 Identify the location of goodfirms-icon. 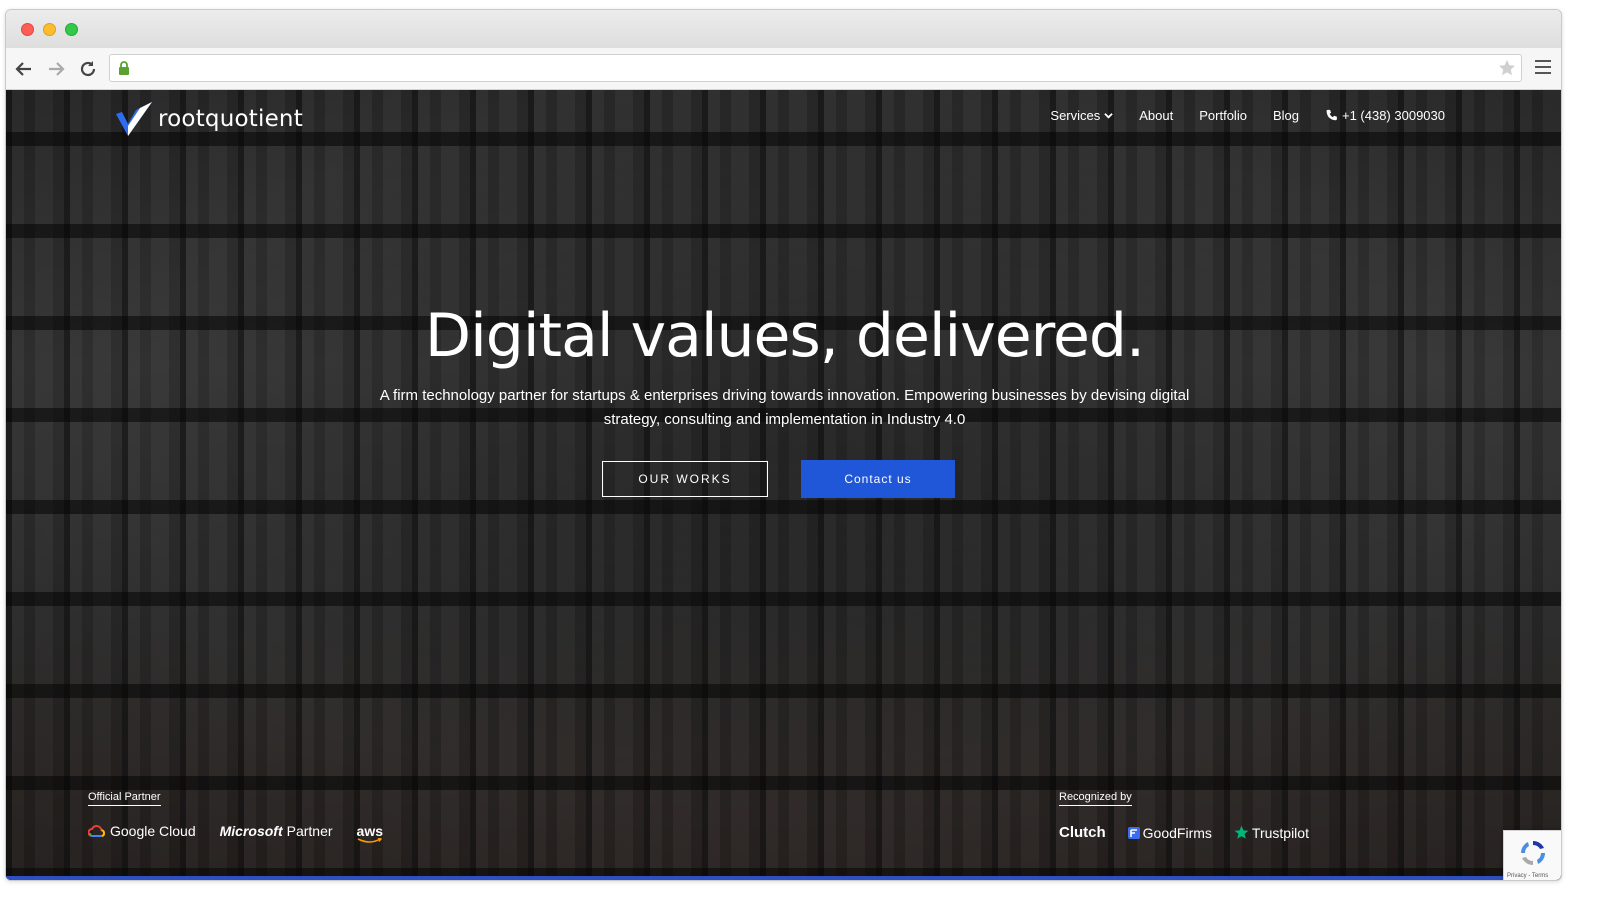
(1133, 832).